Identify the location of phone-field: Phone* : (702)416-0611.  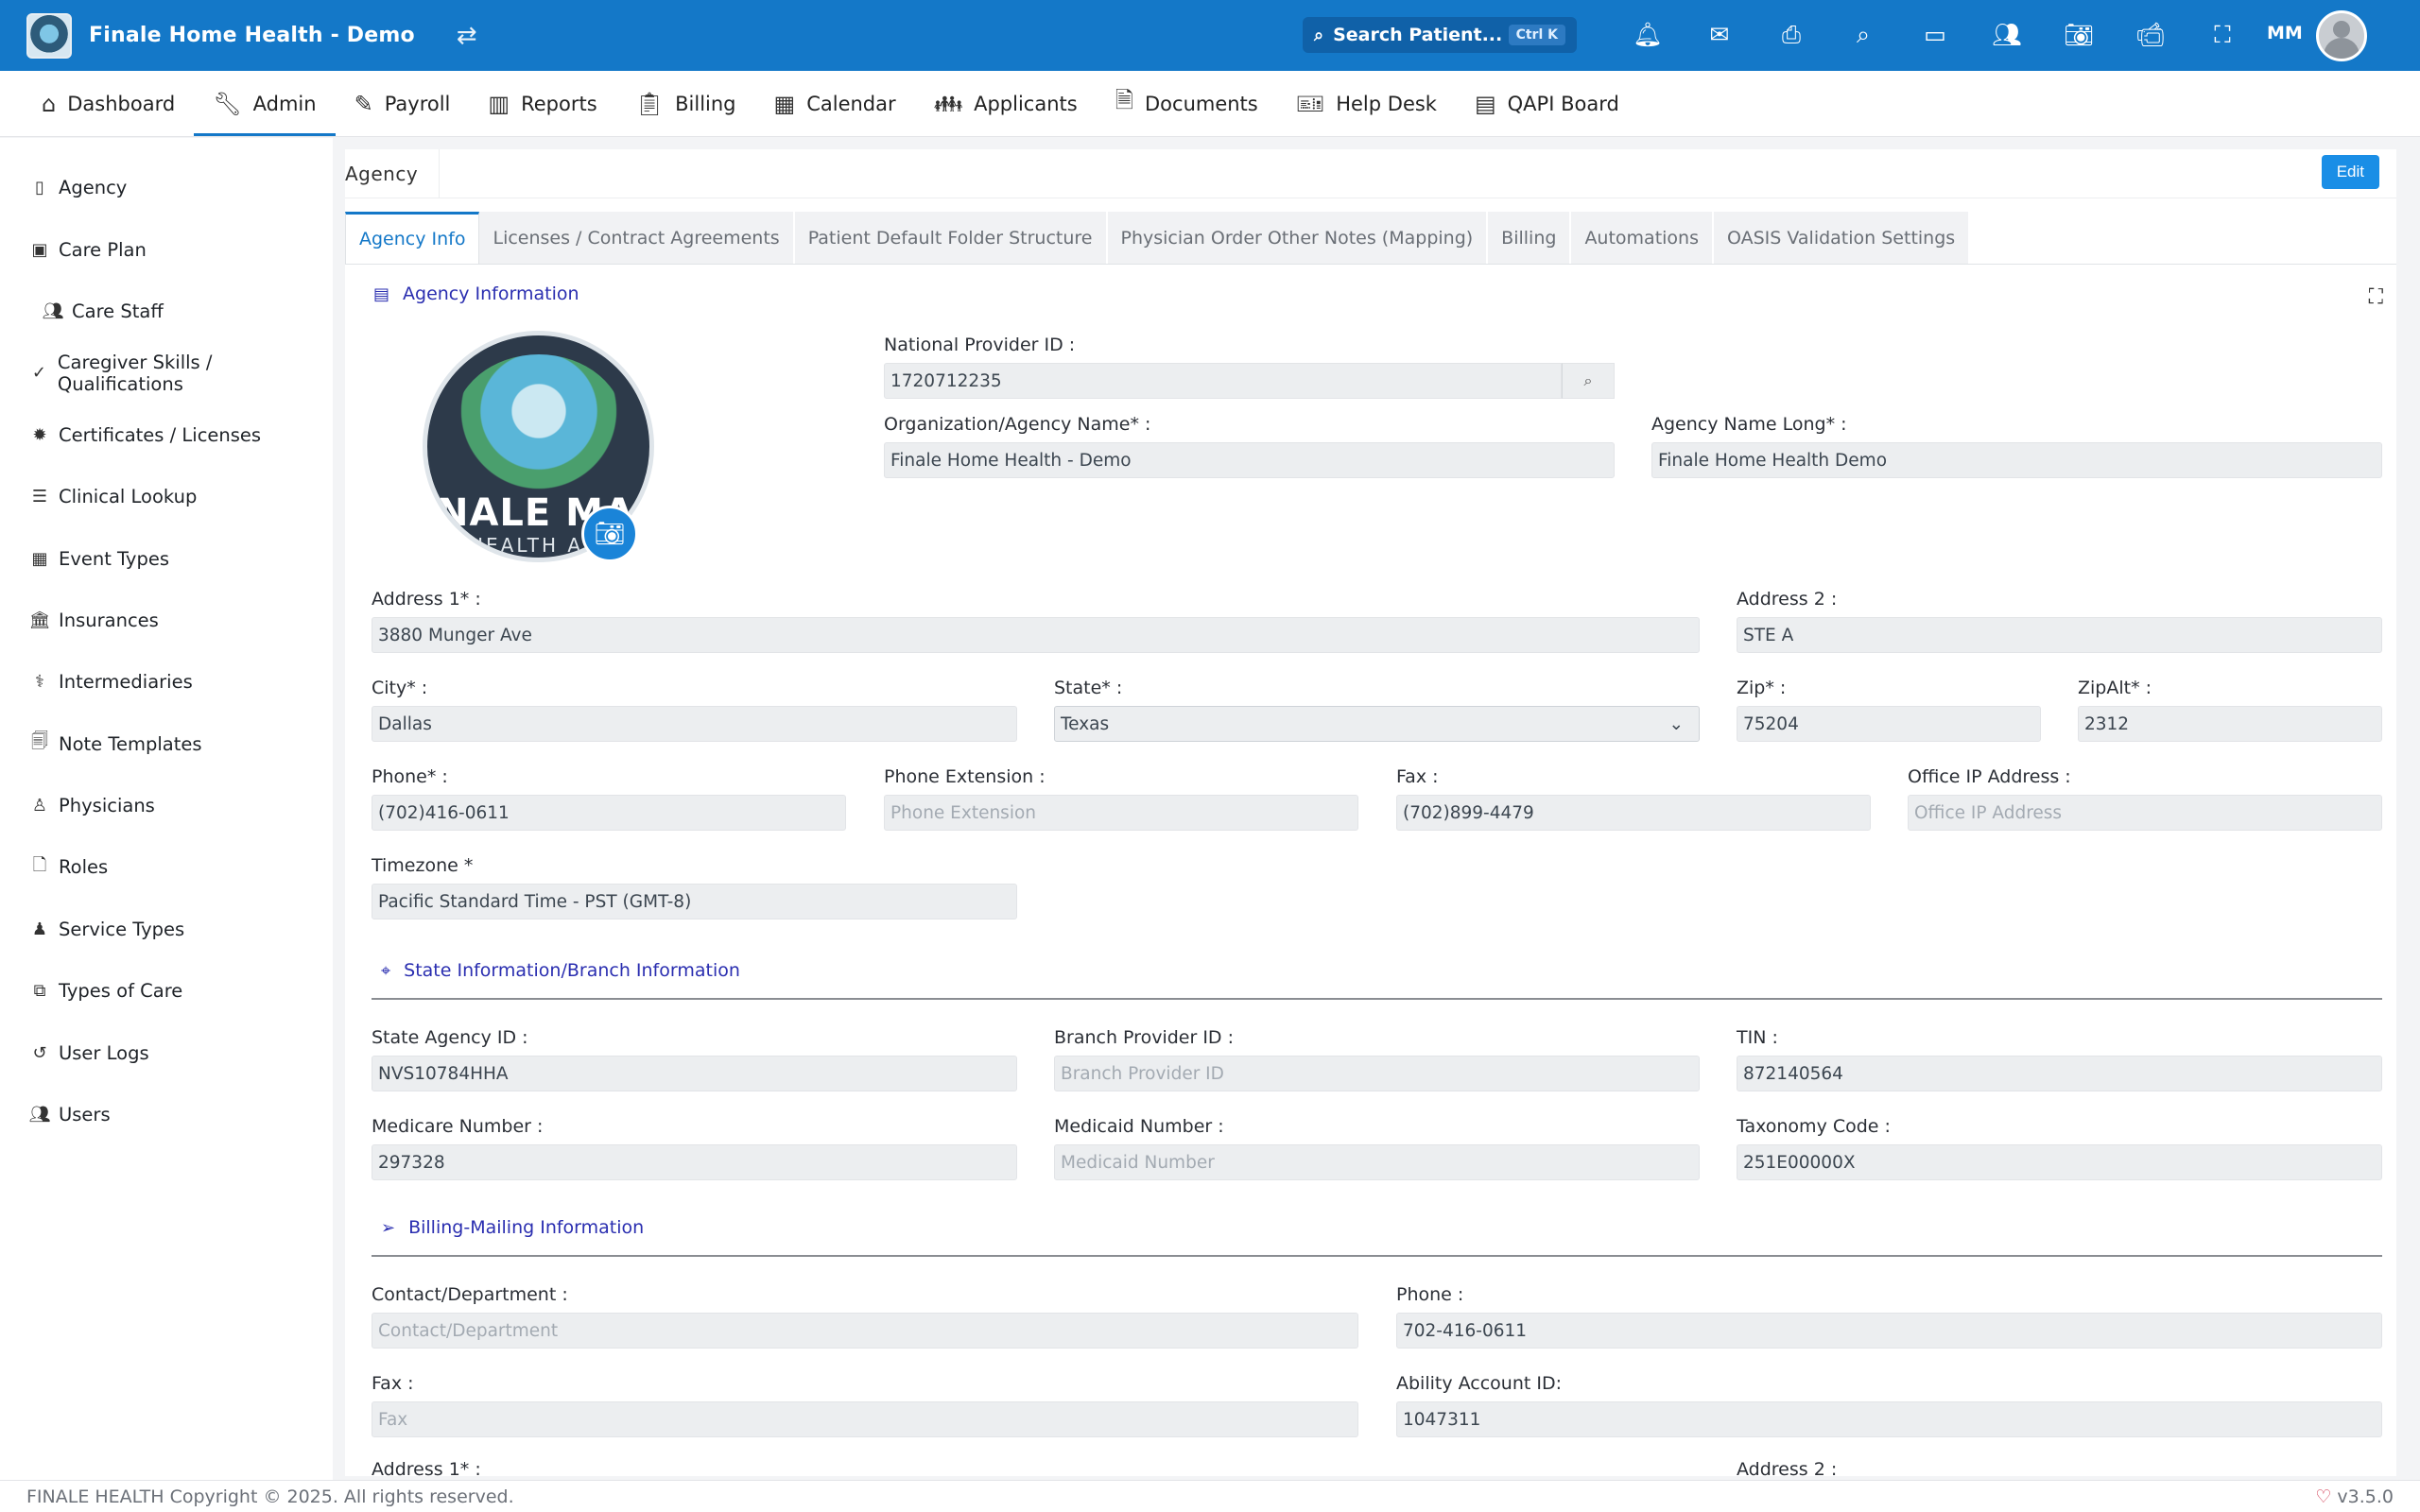
(609, 798).